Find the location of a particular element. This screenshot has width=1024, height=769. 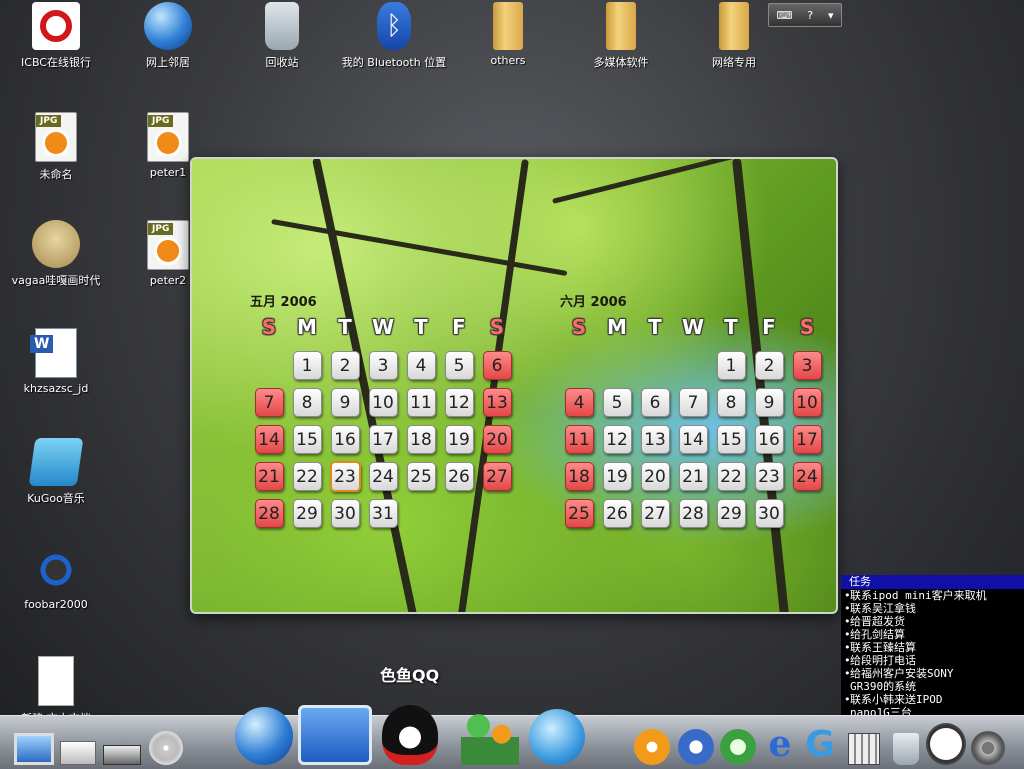

window-icon is located at coordinates (335, 733).